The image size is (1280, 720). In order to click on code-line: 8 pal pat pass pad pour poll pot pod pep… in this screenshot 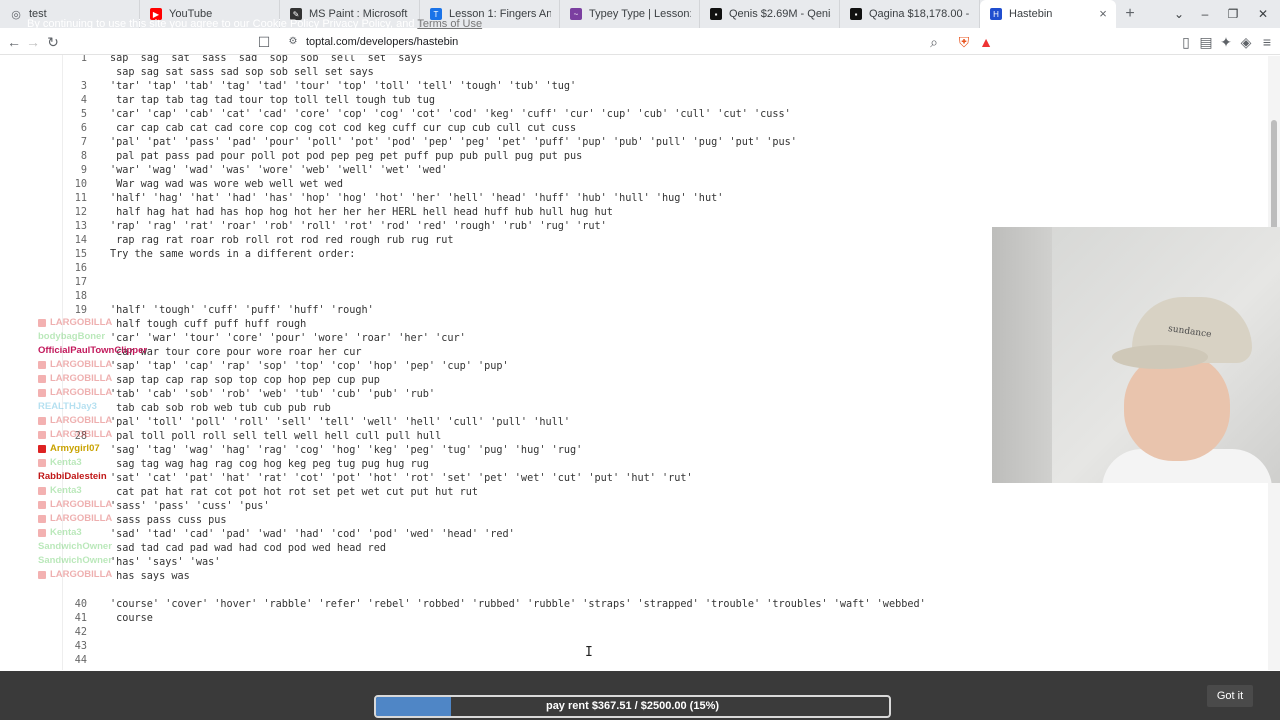, I will do `click(633, 157)`.